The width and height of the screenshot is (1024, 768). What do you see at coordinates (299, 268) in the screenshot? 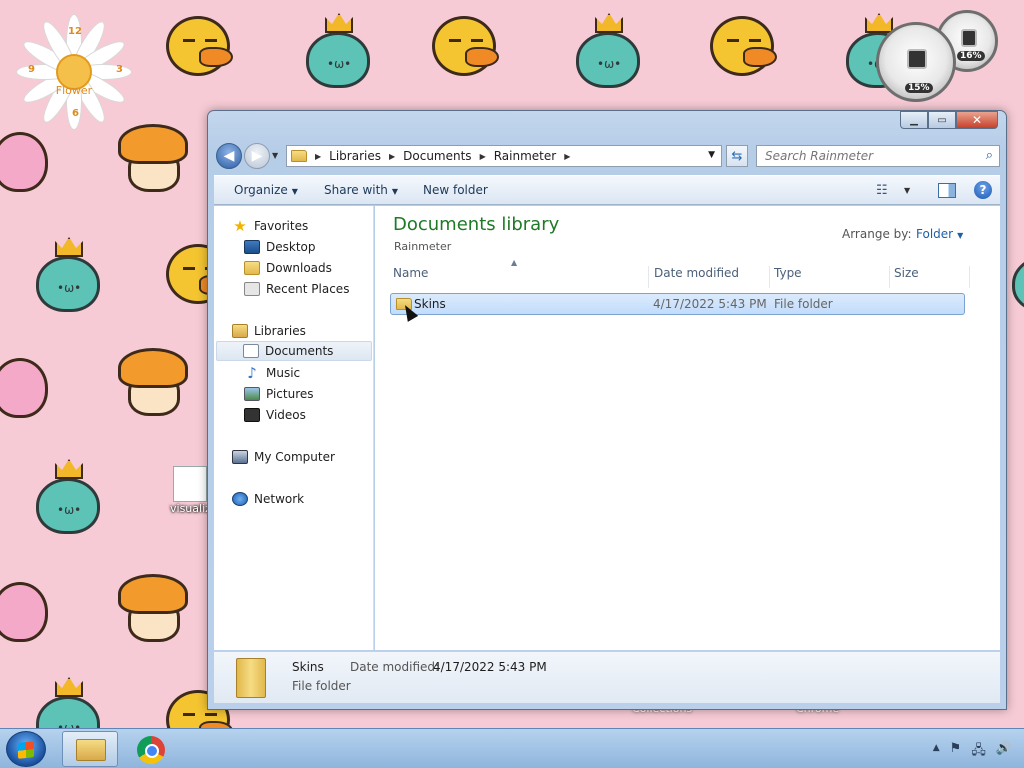
I see `nav-item-label: Downloads` at bounding box center [299, 268].